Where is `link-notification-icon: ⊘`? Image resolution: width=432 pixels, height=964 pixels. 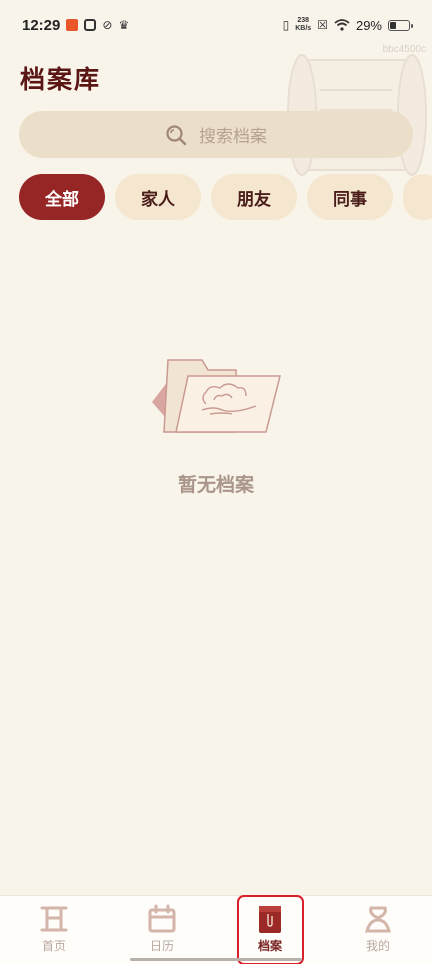 link-notification-icon: ⊘ is located at coordinates (107, 25).